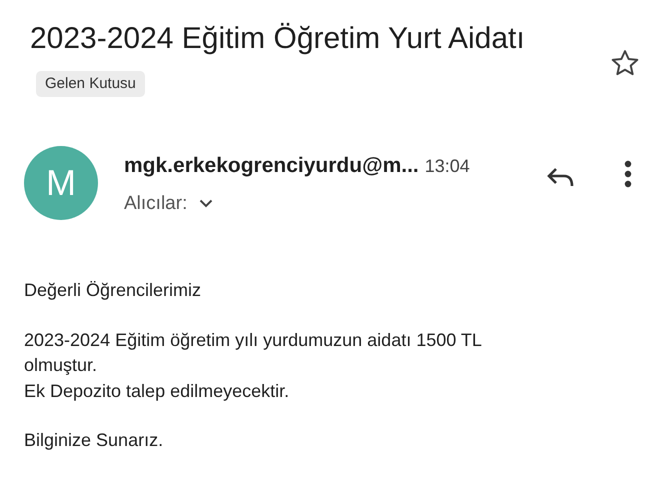  I want to click on chevron-down-icon, so click(206, 203).